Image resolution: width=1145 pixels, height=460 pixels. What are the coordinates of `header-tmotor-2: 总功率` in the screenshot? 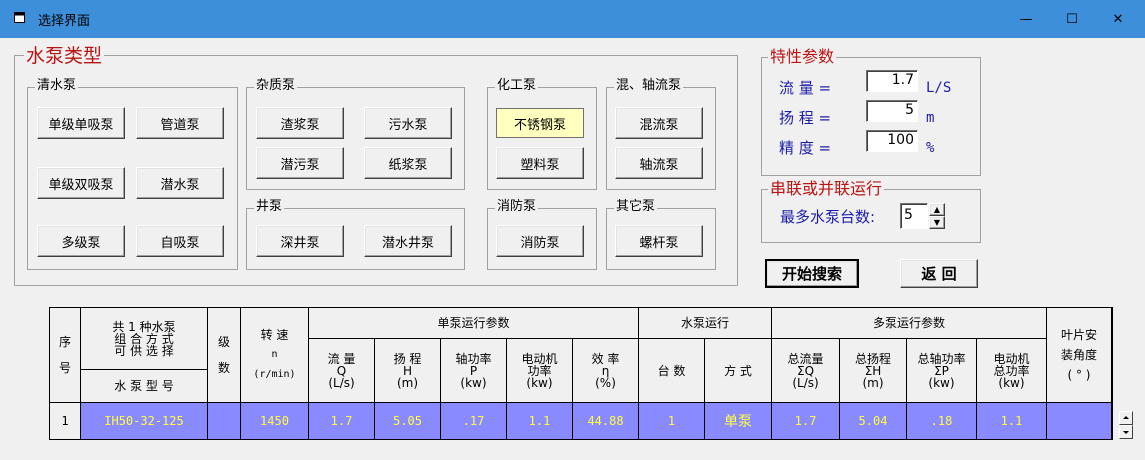 It's located at (1011, 370).